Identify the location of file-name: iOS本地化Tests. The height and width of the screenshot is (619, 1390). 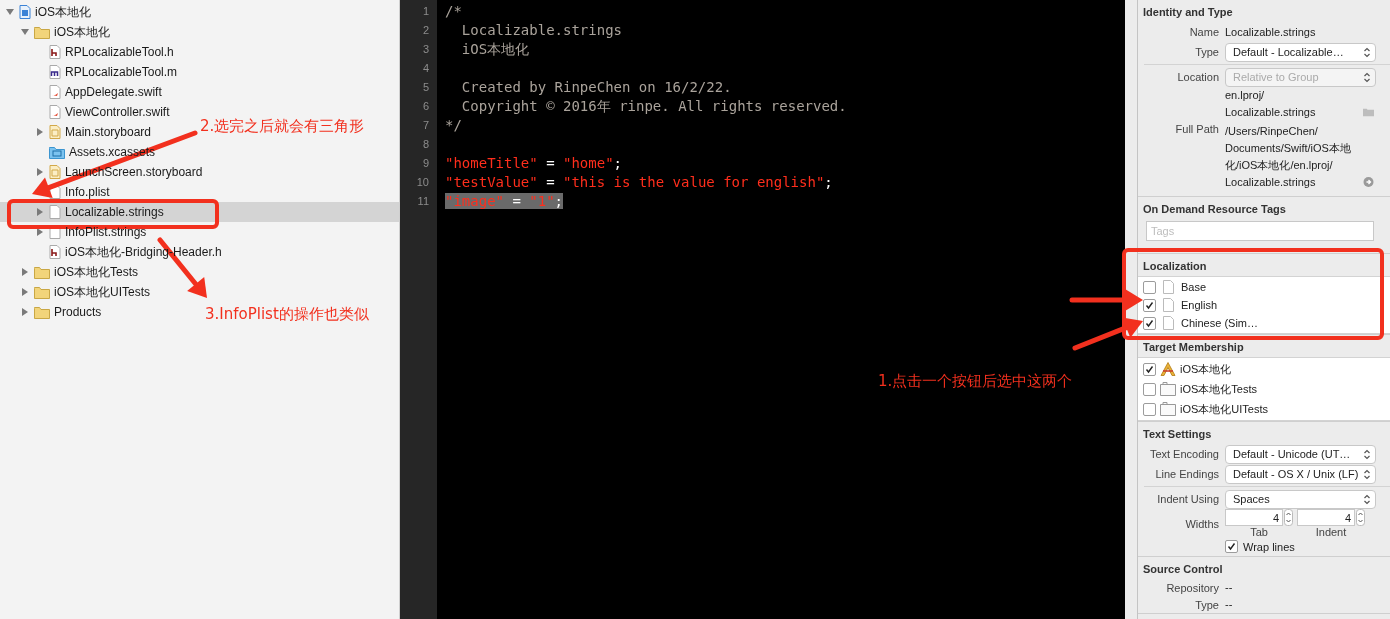
(96, 272).